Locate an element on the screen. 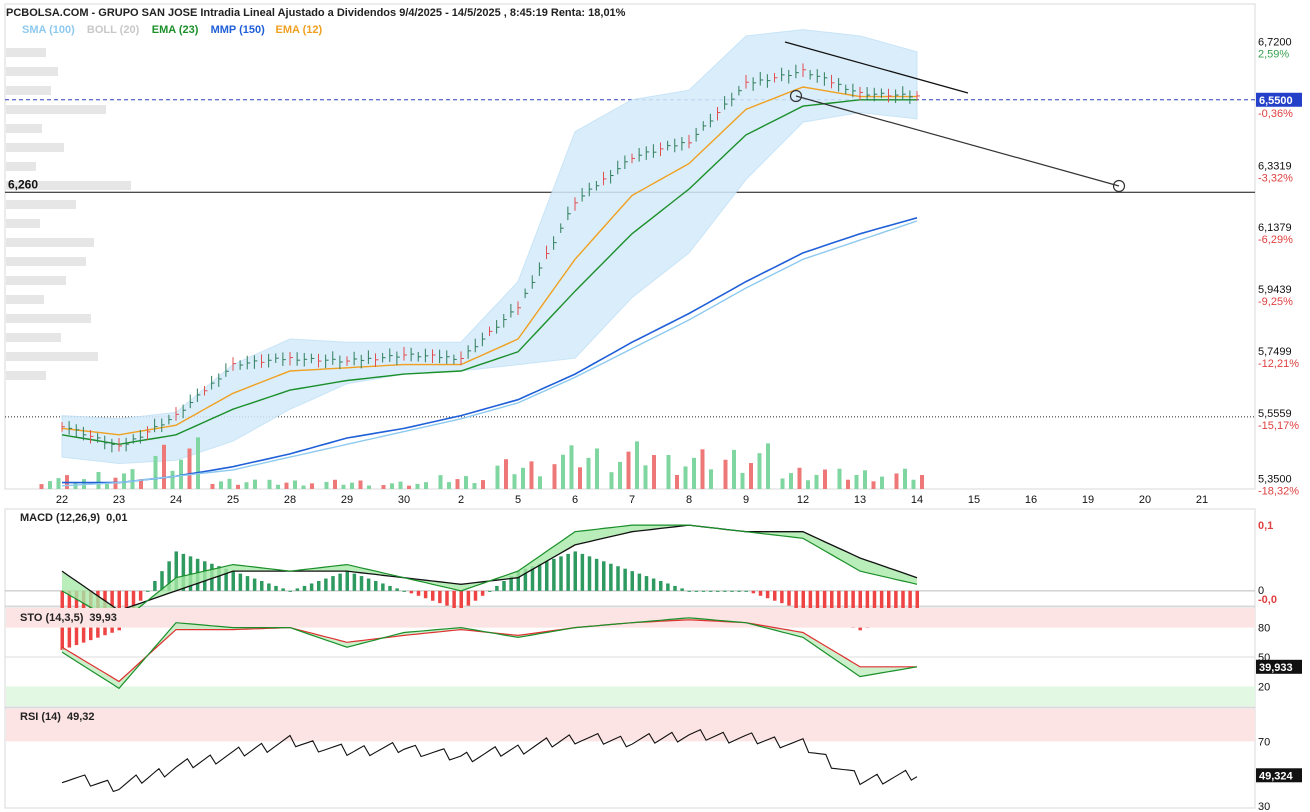 The image size is (1310, 812). date-tick-label: 7 is located at coordinates (632, 500).